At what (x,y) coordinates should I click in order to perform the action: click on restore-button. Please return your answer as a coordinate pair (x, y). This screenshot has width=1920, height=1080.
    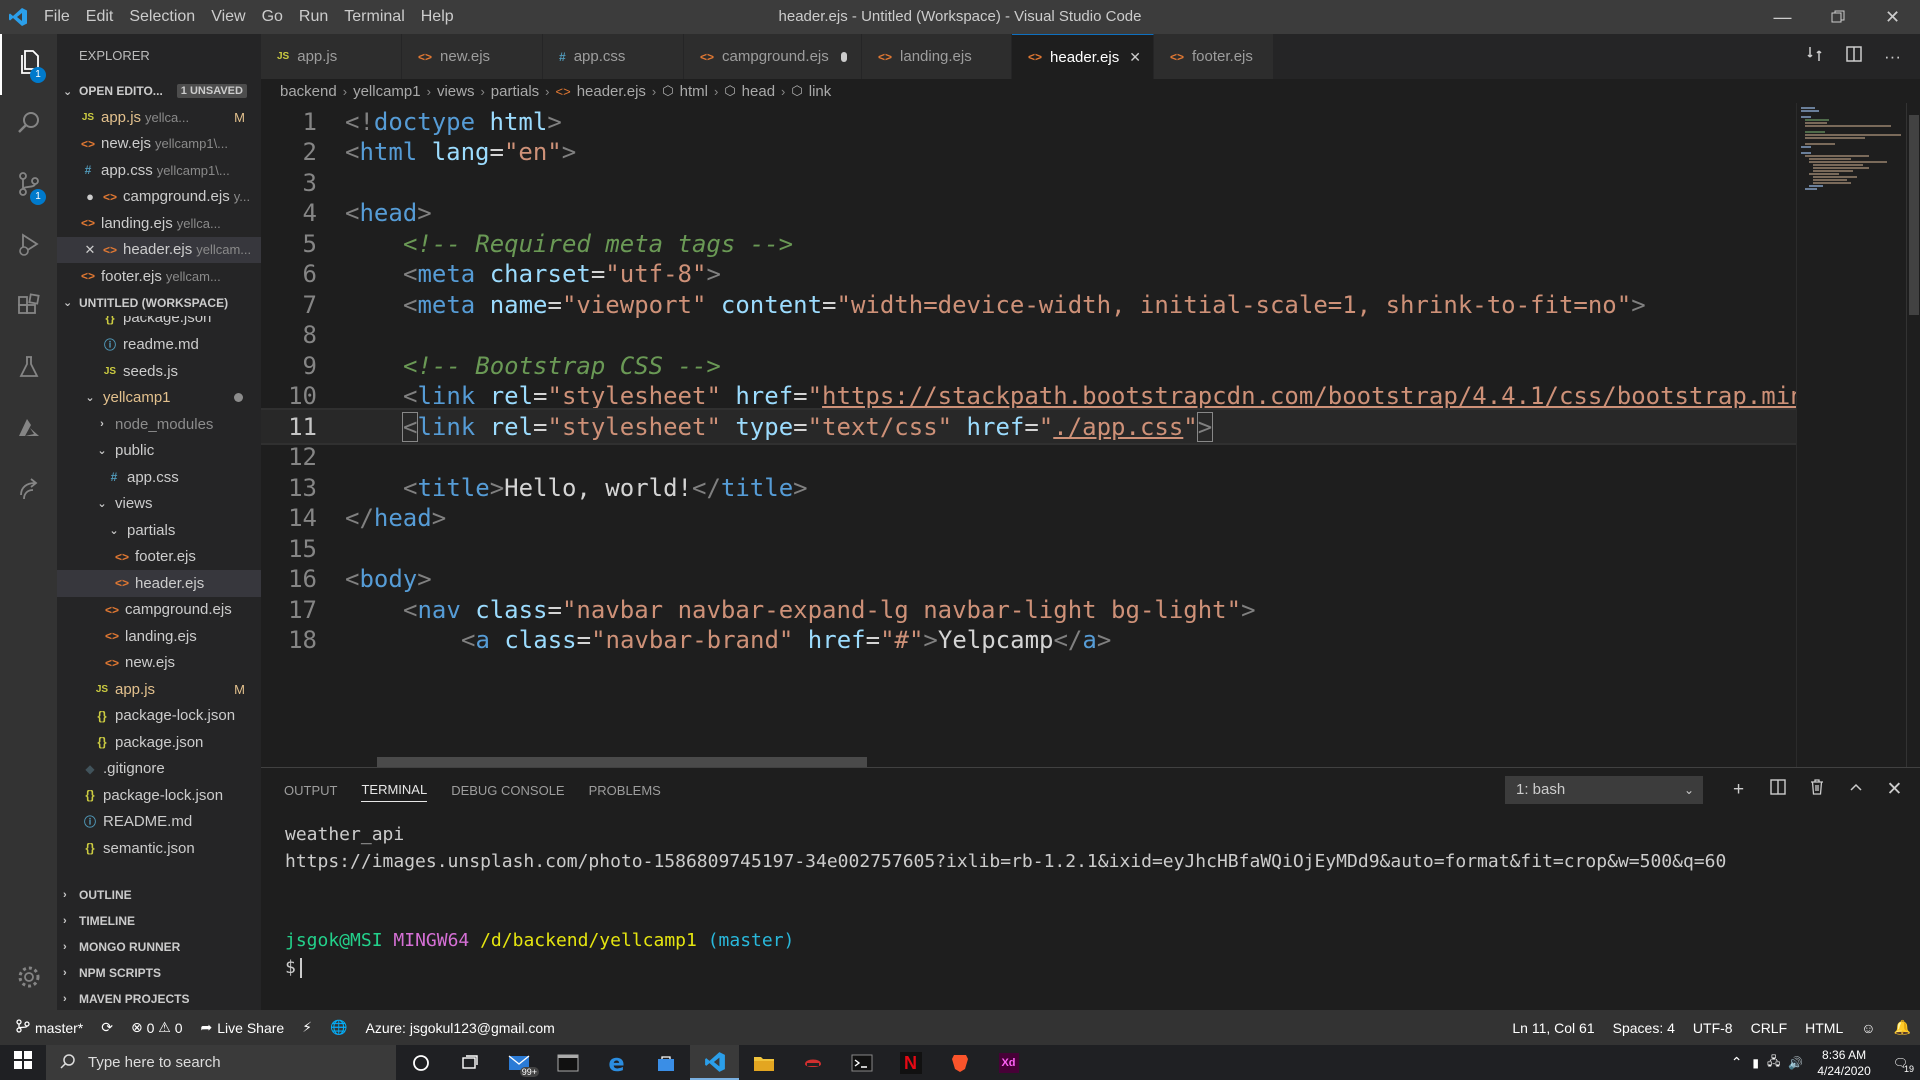
    Looking at the image, I should click on (1837, 17).